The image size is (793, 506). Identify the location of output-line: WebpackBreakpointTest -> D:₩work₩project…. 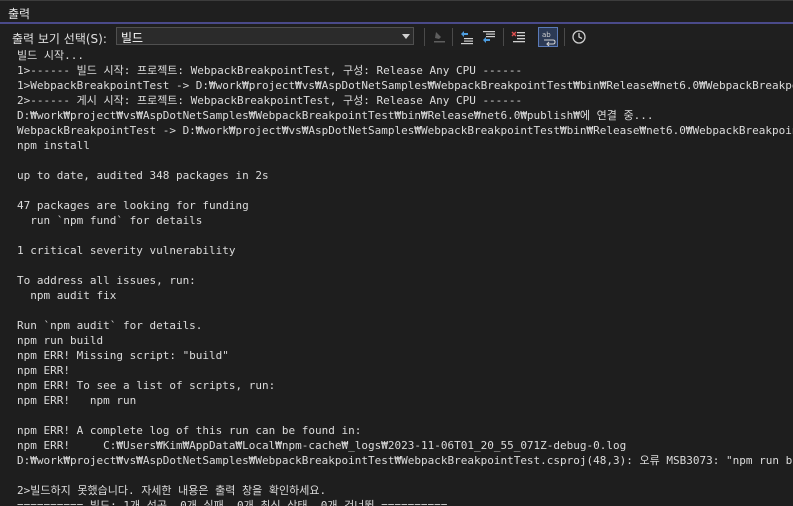
(405, 130).